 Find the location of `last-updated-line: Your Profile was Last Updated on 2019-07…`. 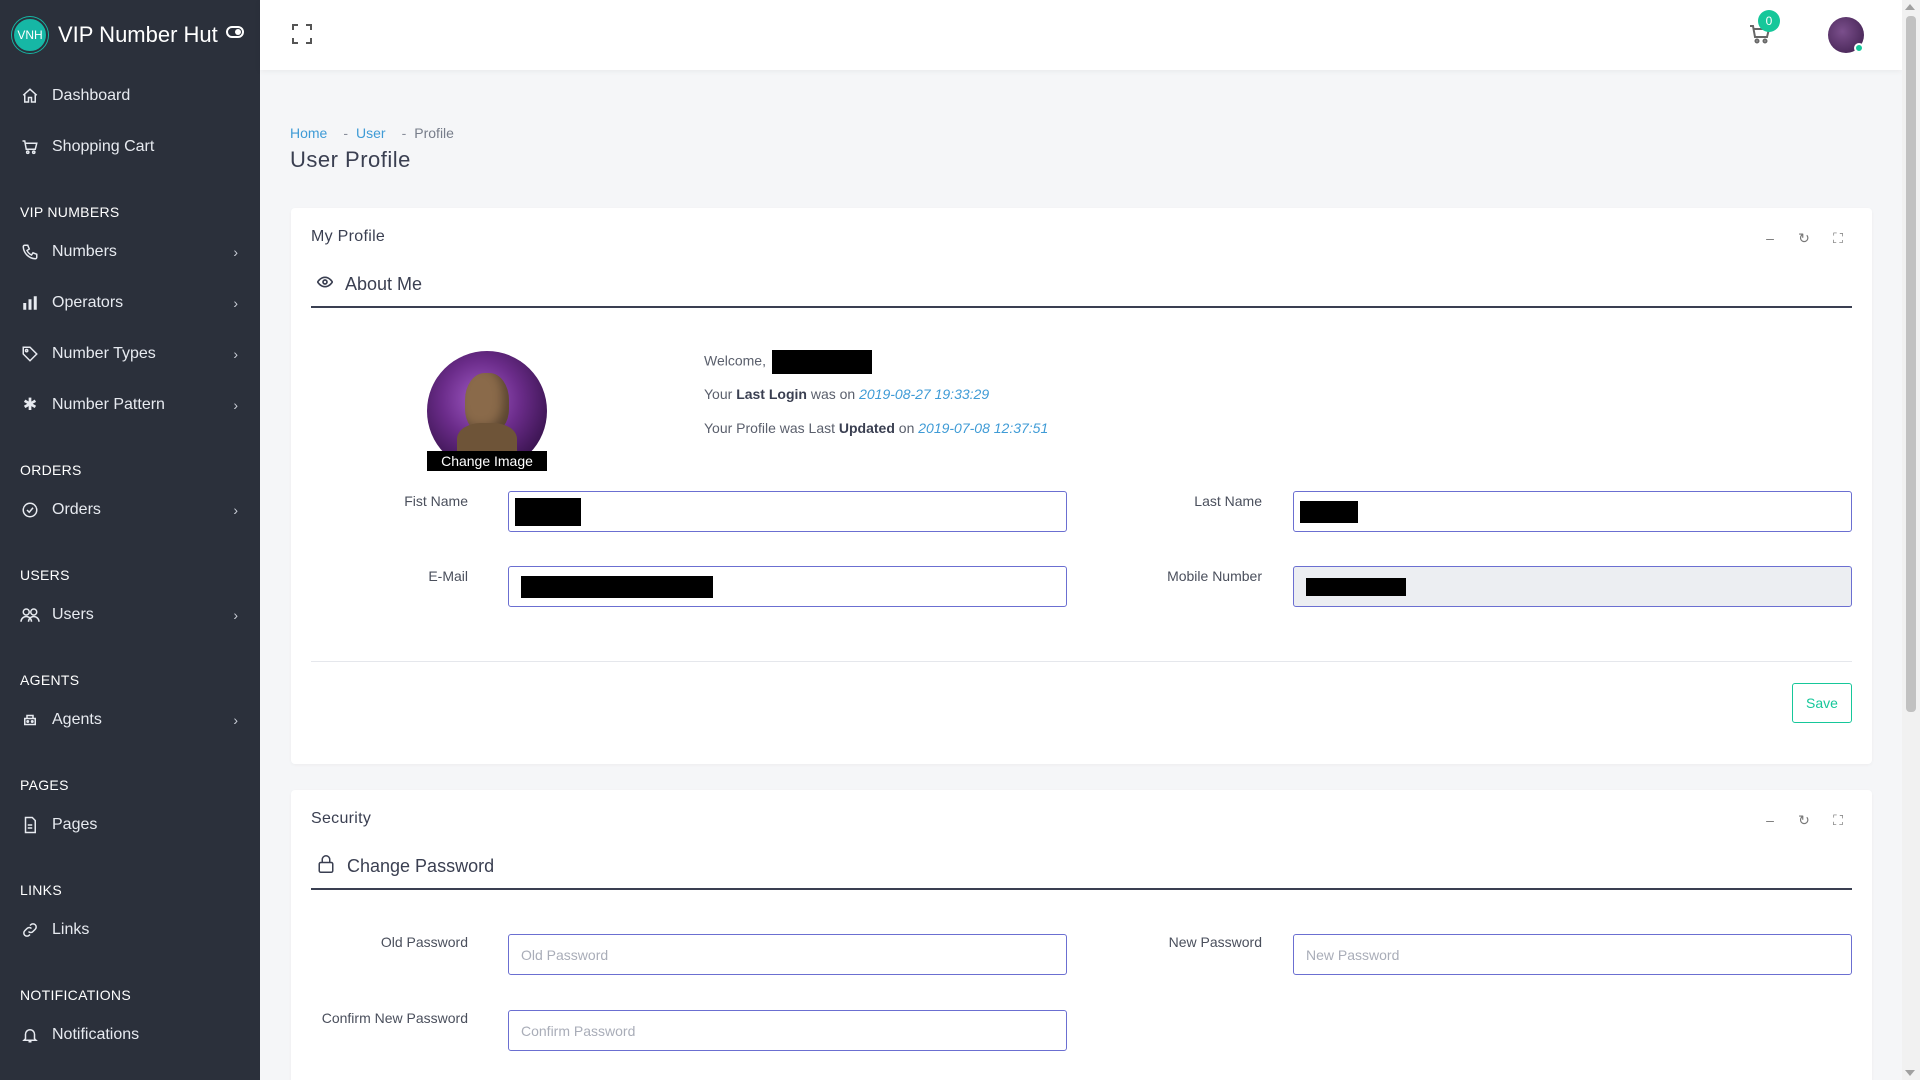

last-updated-line: Your Profile was Last Updated on 2019-07… is located at coordinates (876, 428).